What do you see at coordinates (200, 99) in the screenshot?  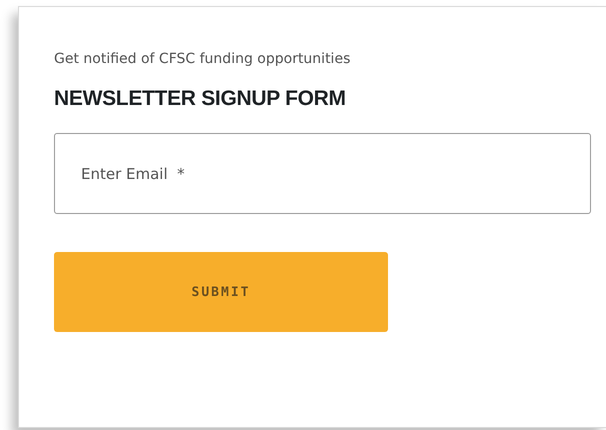 I see `form-title: NEWSLETTER SIGNUP FORM` at bounding box center [200, 99].